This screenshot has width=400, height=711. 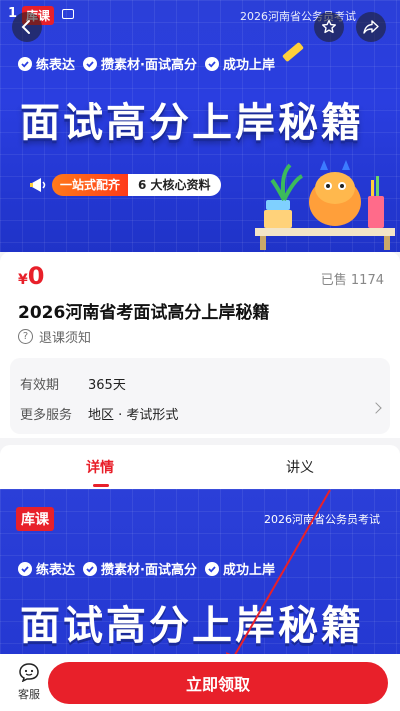 I want to click on image-icon, so click(x=68, y=14).